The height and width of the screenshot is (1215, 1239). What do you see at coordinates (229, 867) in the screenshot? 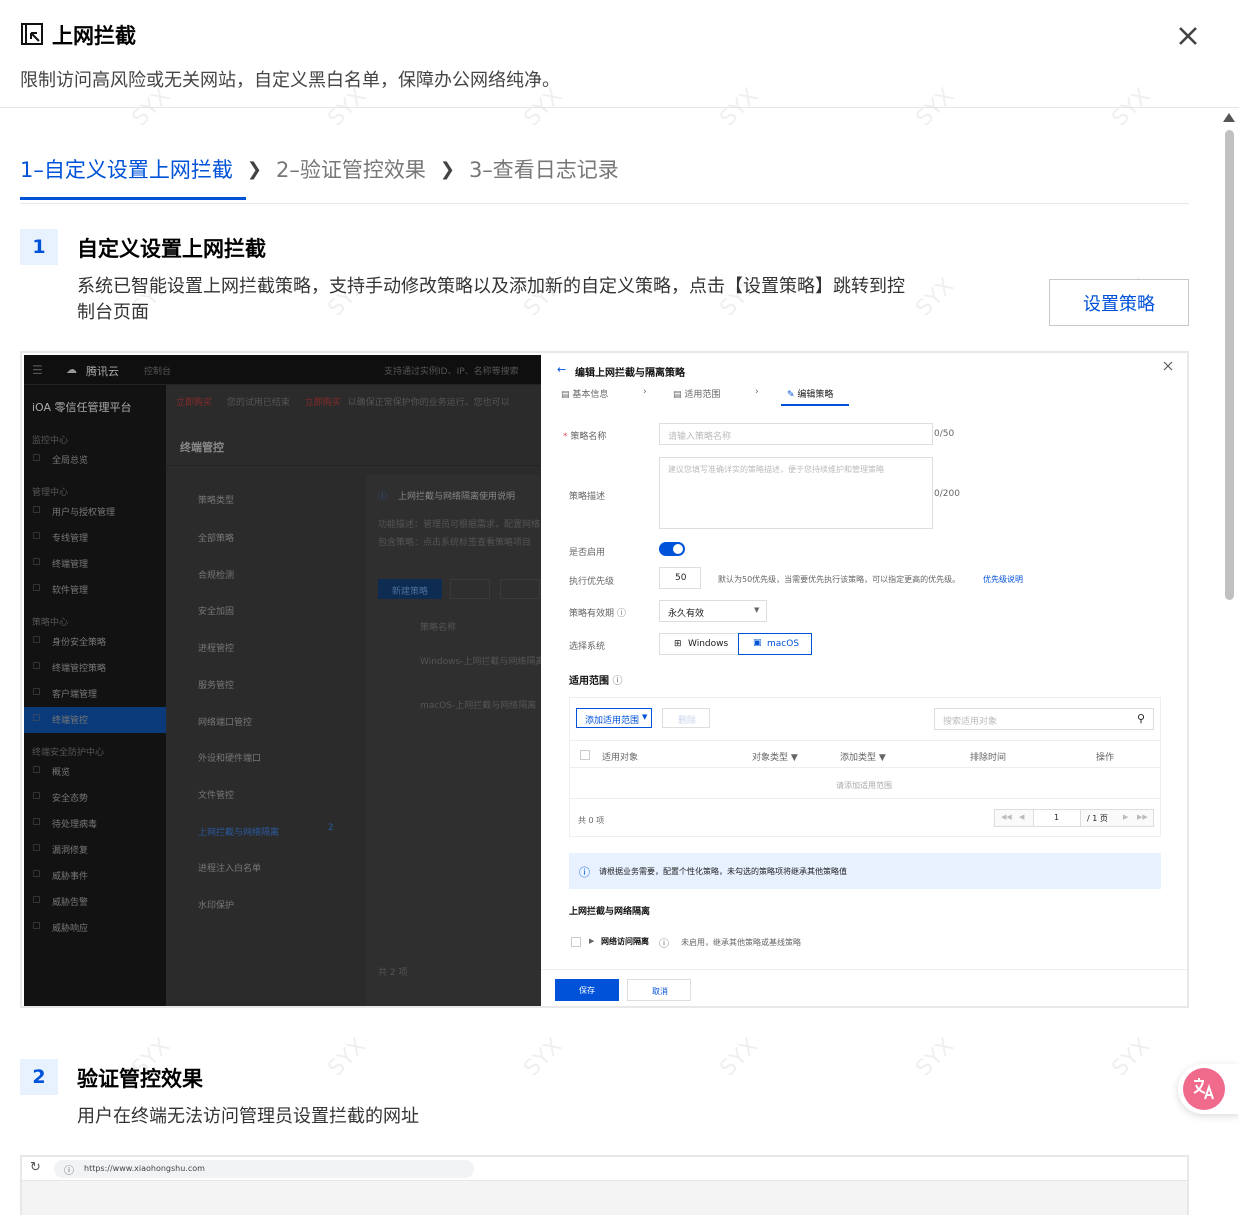
I see `policy-type-item: 进程注入白名单` at bounding box center [229, 867].